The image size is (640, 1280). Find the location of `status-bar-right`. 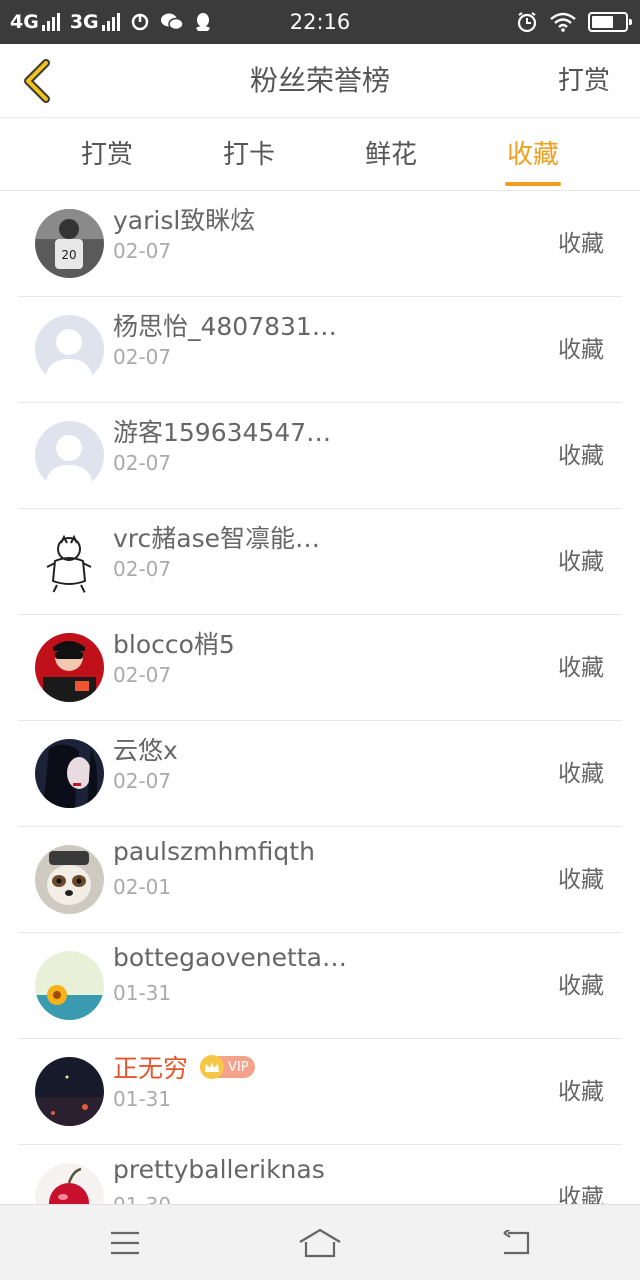

status-bar-right is located at coordinates (574, 22).